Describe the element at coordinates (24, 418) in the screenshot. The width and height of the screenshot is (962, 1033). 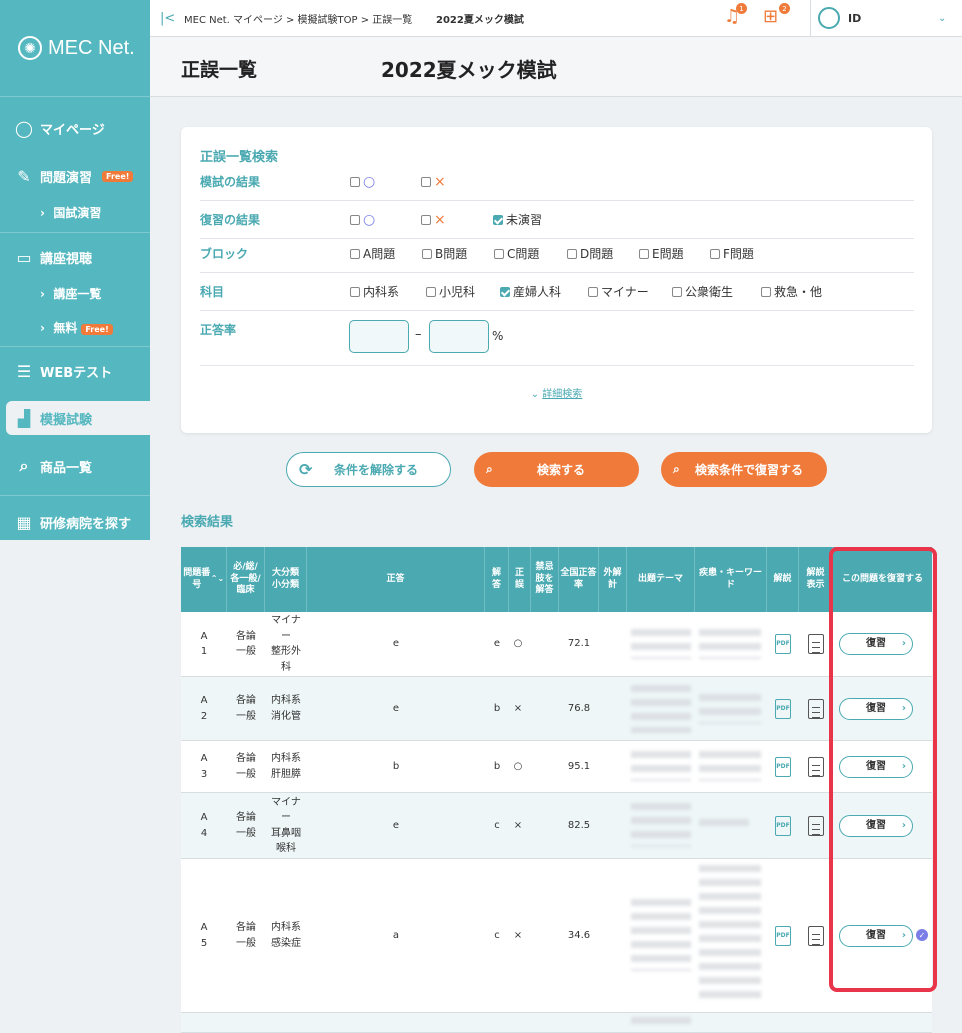
I see `bar-chart-icon: ▟` at that location.